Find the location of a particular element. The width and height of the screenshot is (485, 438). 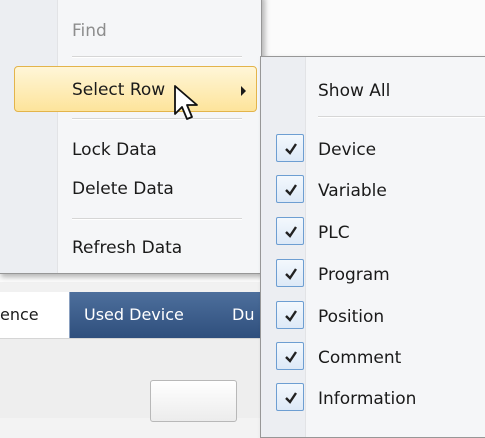

submenu-arrow-icon is located at coordinates (243, 91).